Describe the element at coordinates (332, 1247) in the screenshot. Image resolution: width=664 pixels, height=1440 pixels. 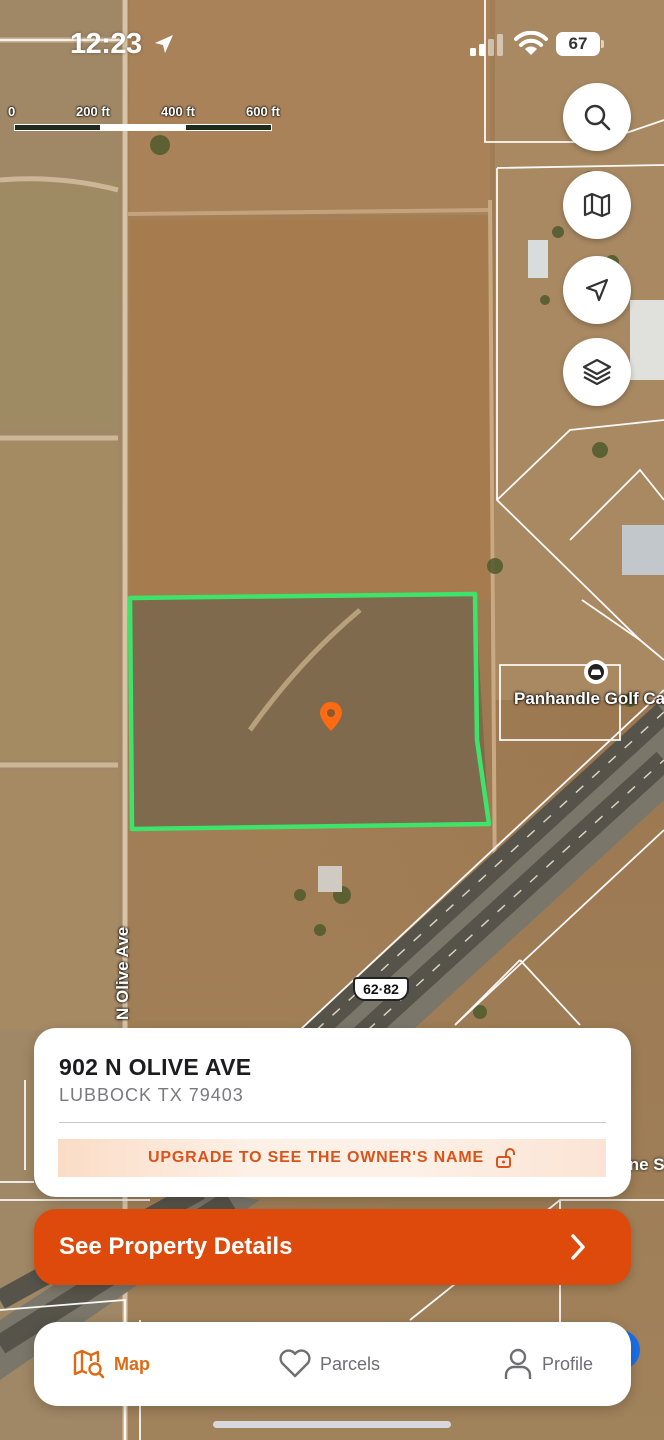
I see `see-property-details-button: See Property Details` at that location.